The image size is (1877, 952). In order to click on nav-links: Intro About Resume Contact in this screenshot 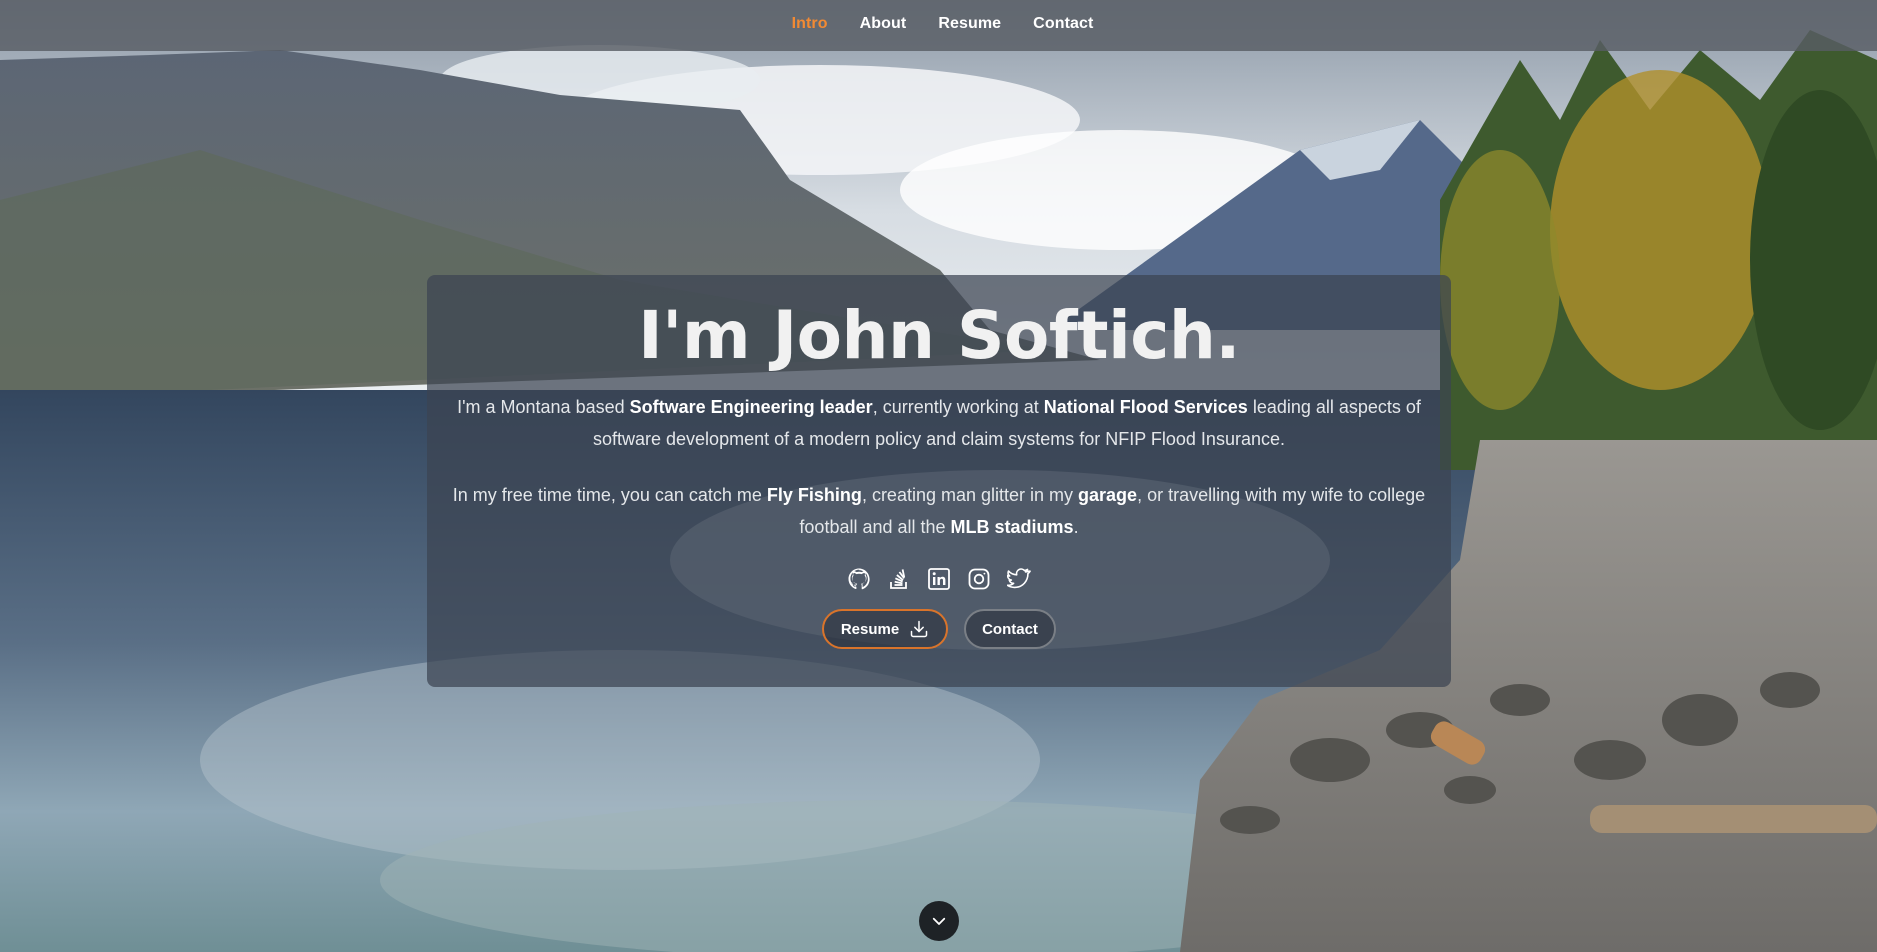, I will do `click(943, 24)`.